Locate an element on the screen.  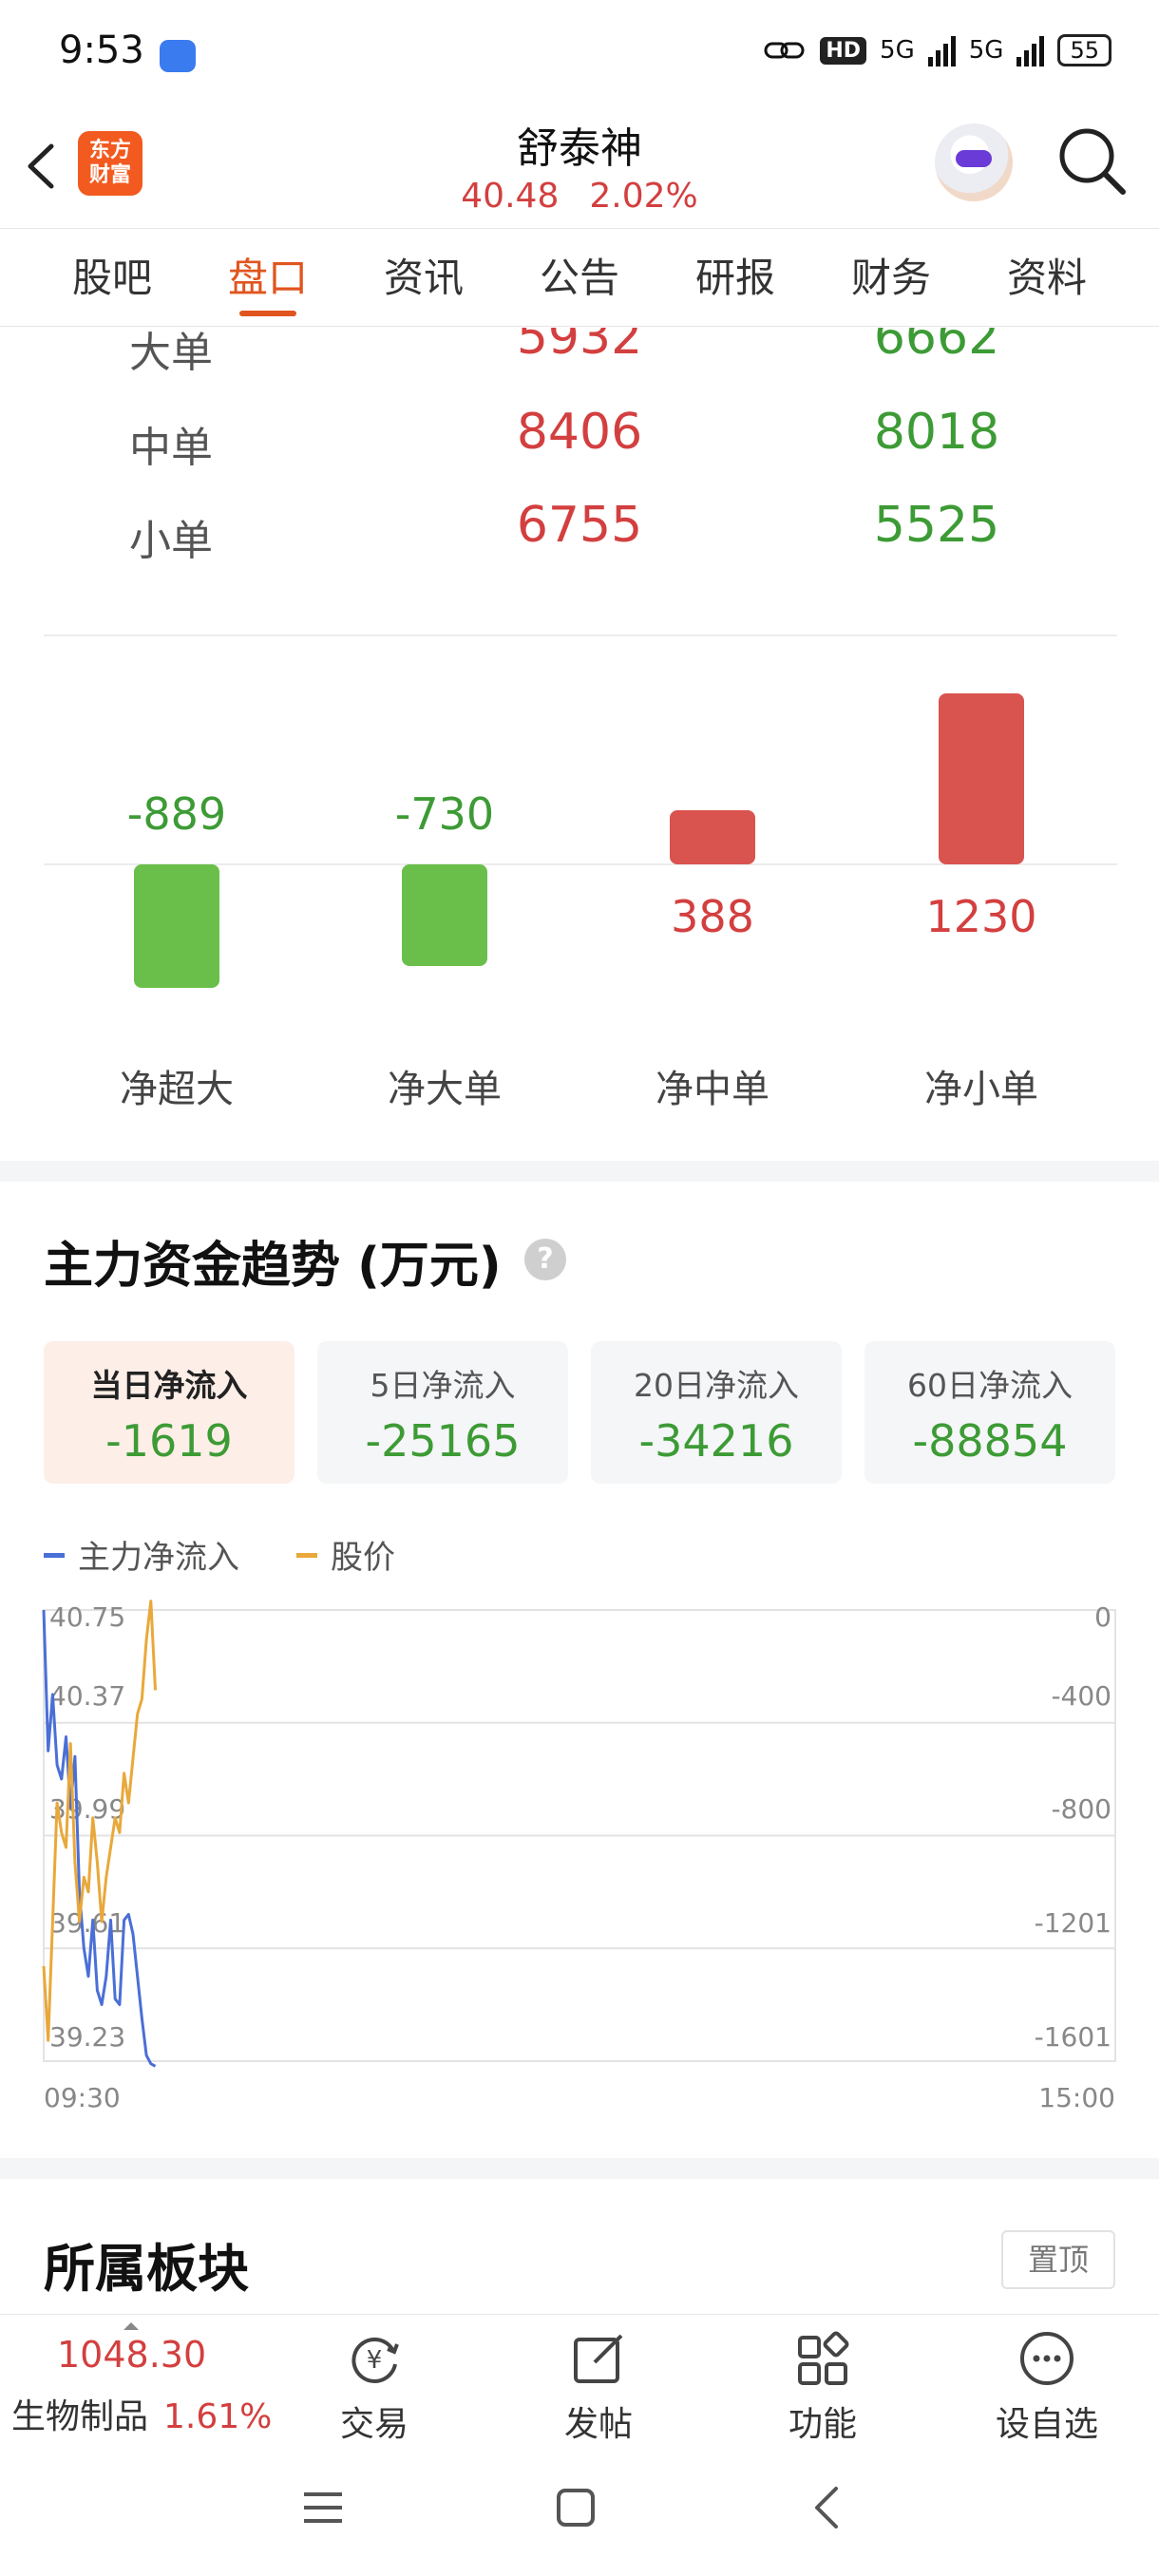
legend-label: 主力净流入 is located at coordinates (158, 1558).